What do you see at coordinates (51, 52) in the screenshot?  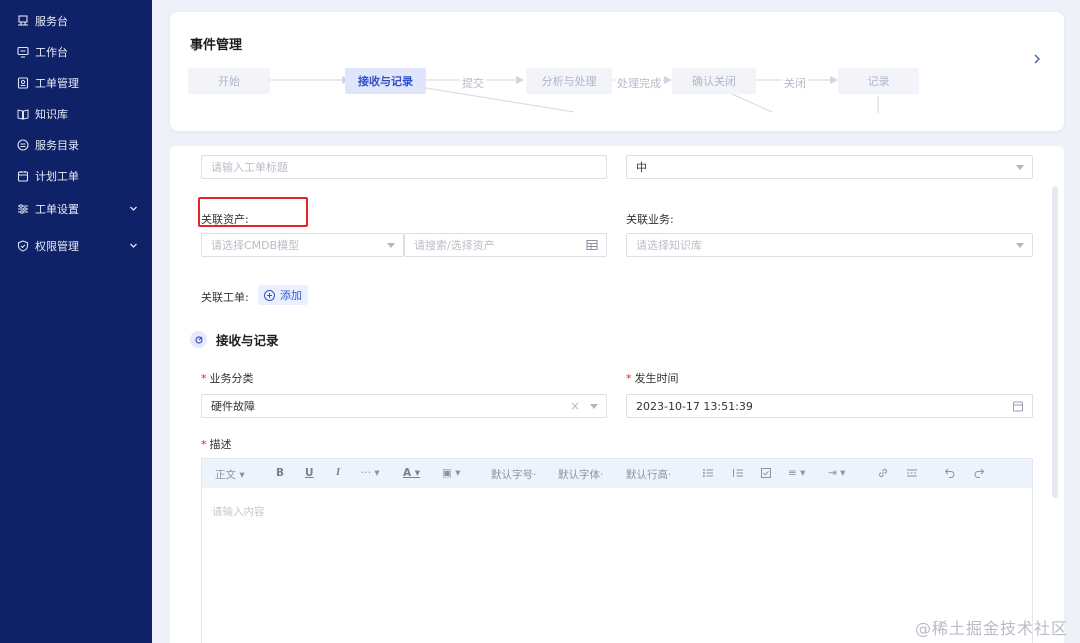 I see `sidebar-item-label: 工作台` at bounding box center [51, 52].